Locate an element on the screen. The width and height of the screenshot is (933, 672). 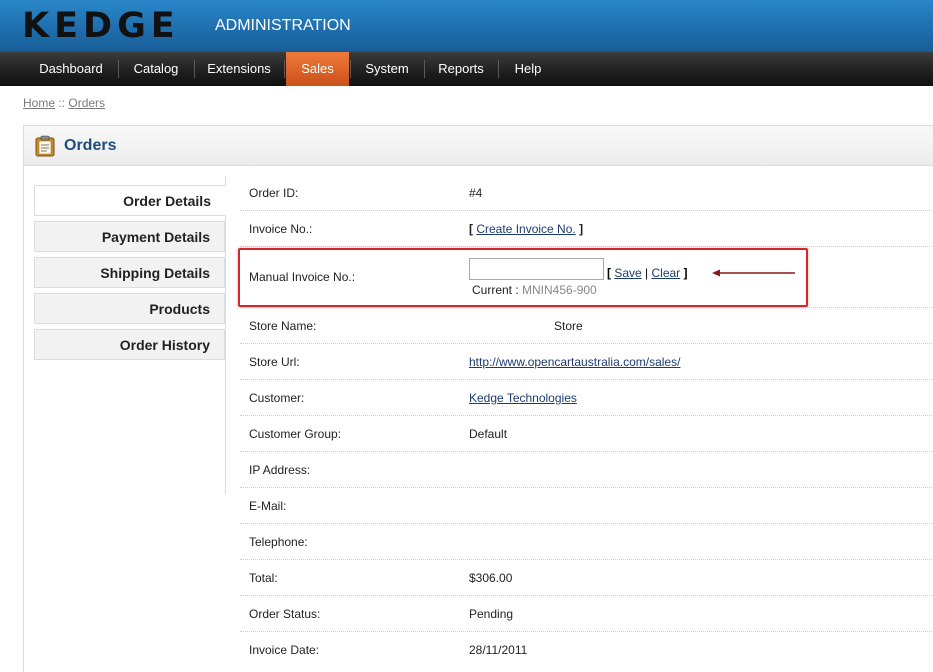
email-label: E-Mail: is located at coordinates (268, 506).